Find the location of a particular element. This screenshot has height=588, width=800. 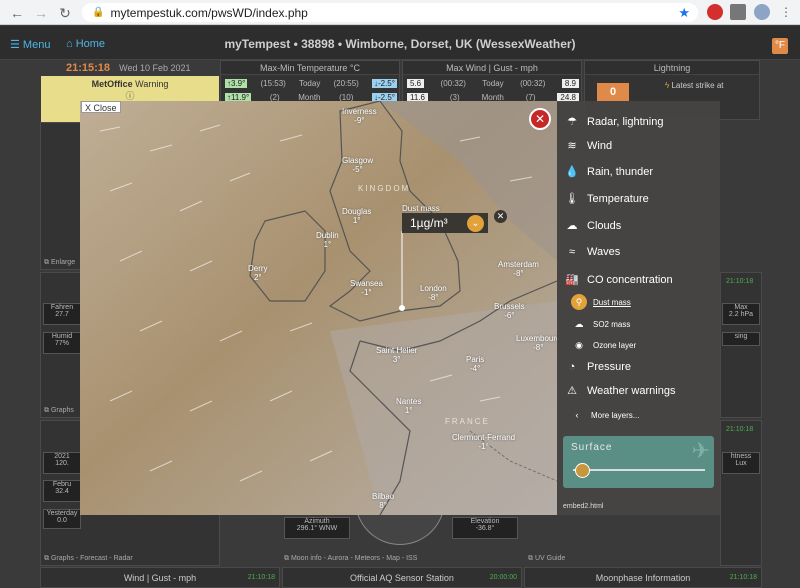

city-luxembourg: Luxembourg -8° is located at coordinates (536, 343).